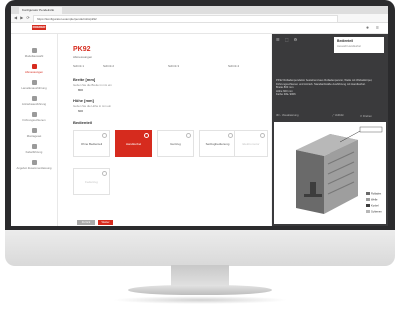 This screenshot has height=321, width=400. I want to click on width-hint: Geben Sie die Breite in mm ein, so click(92, 85).